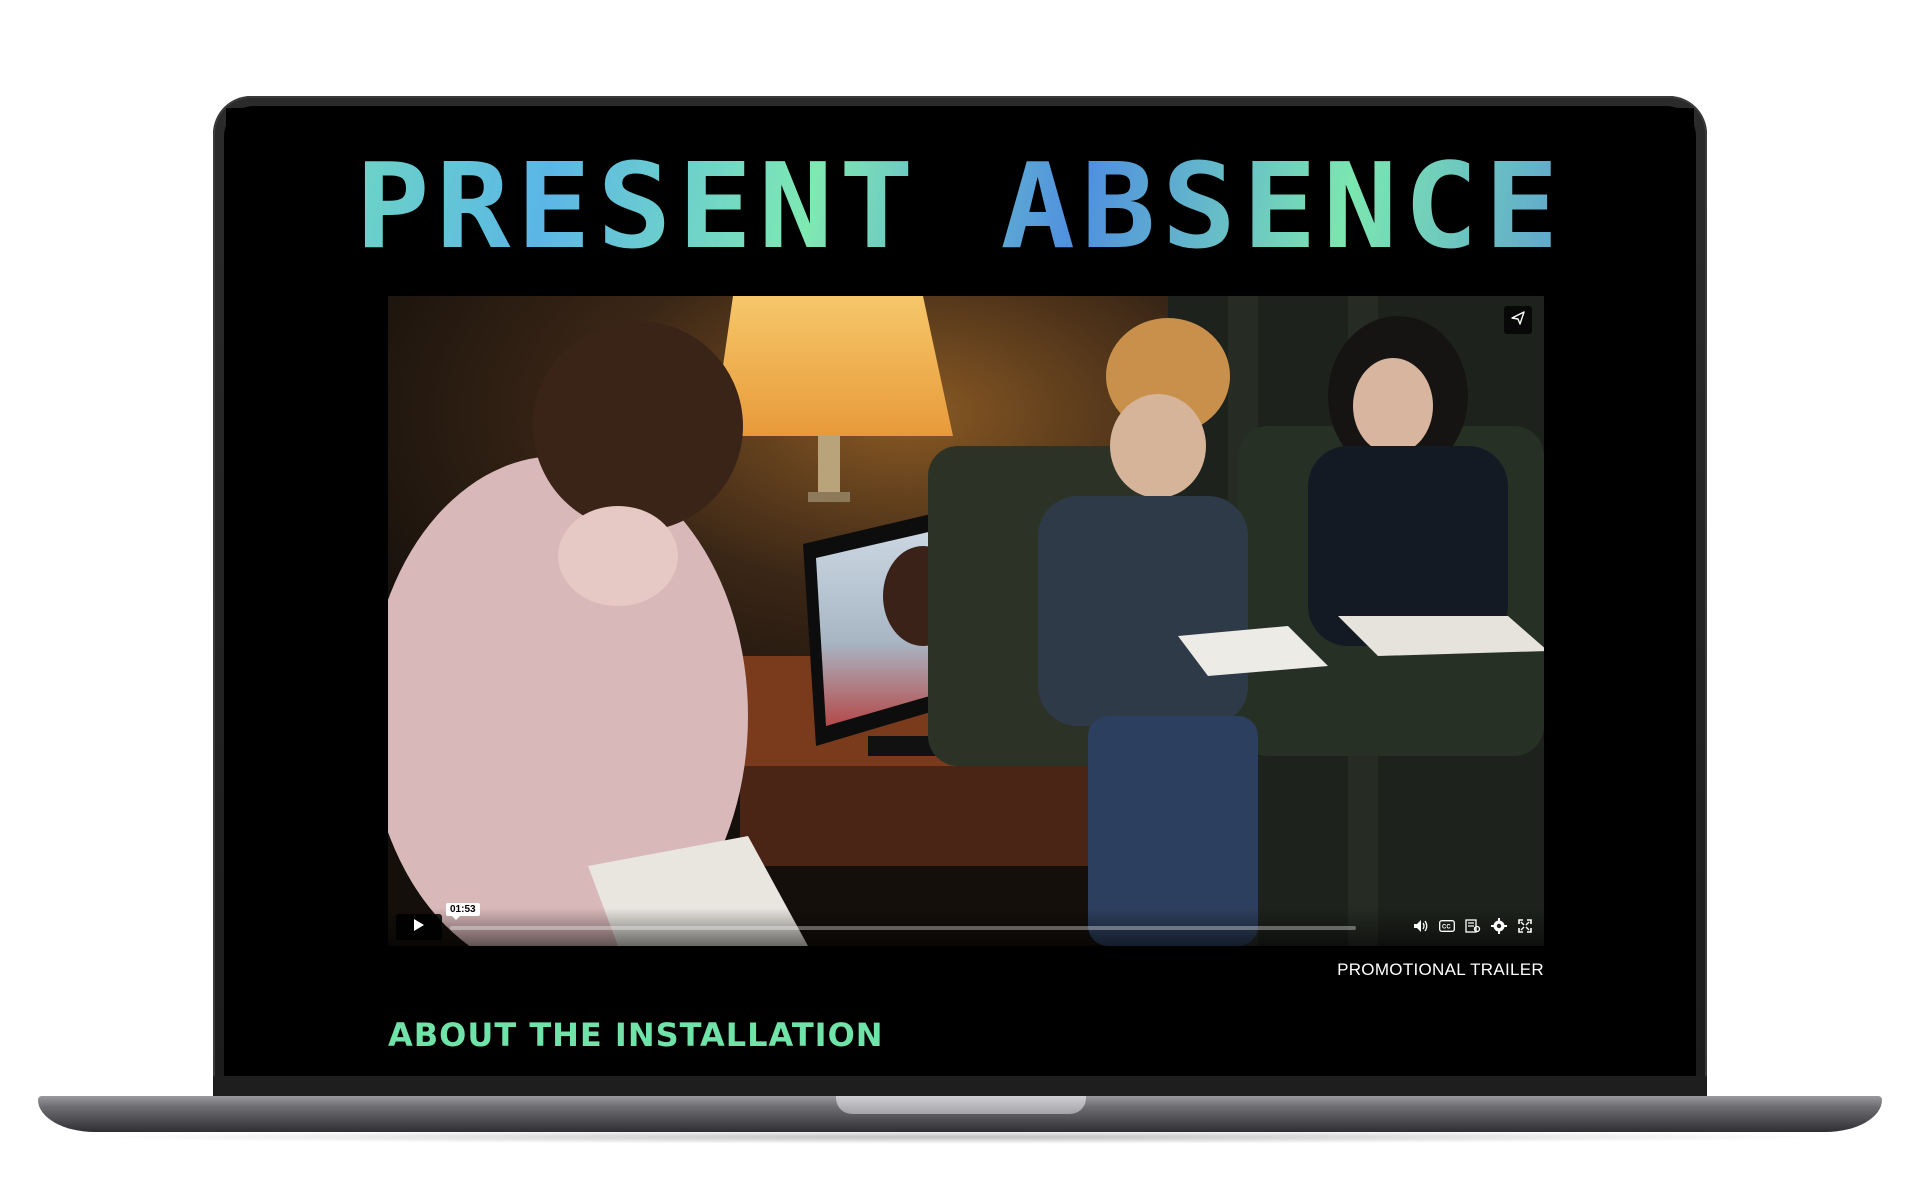 The height and width of the screenshot is (1188, 1920). I want to click on play-icon, so click(419, 927).